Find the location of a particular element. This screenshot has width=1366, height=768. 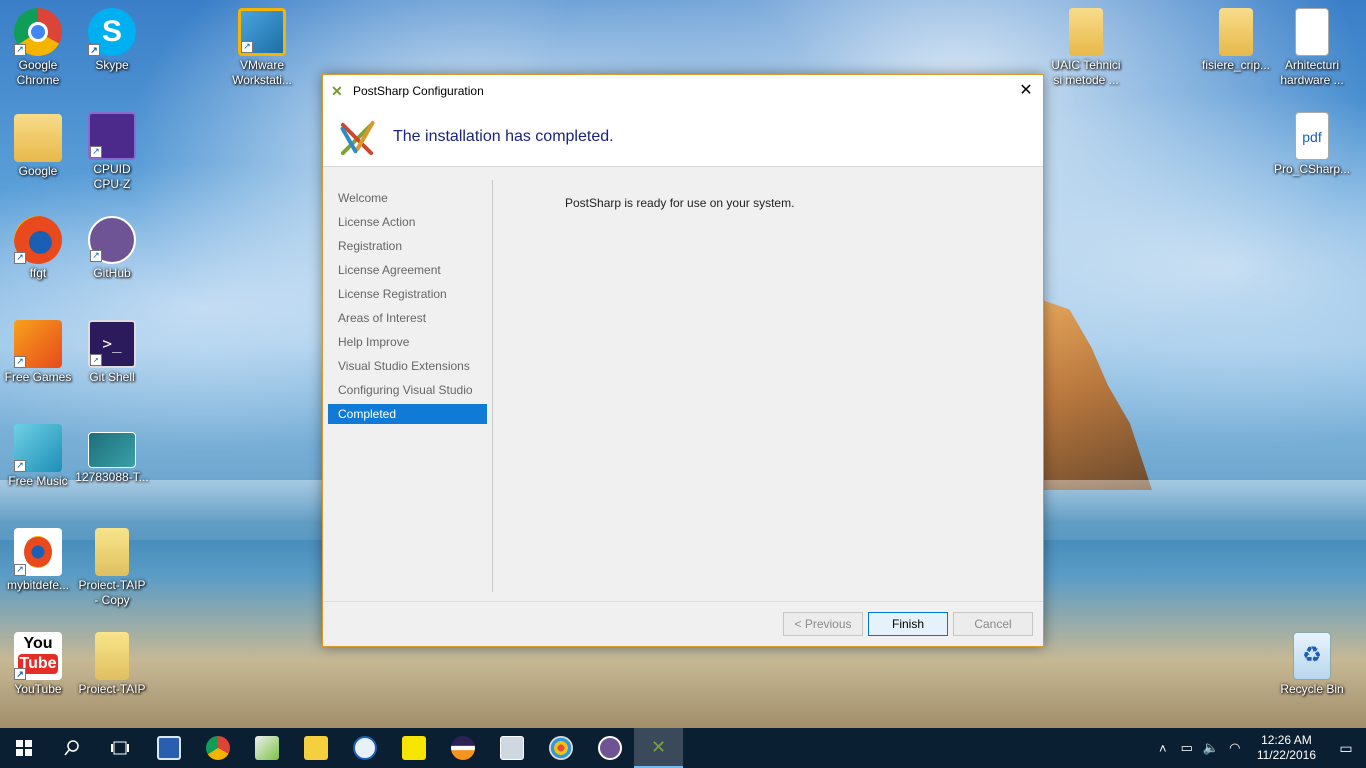

taskbar-app-q is located at coordinates (364, 748).